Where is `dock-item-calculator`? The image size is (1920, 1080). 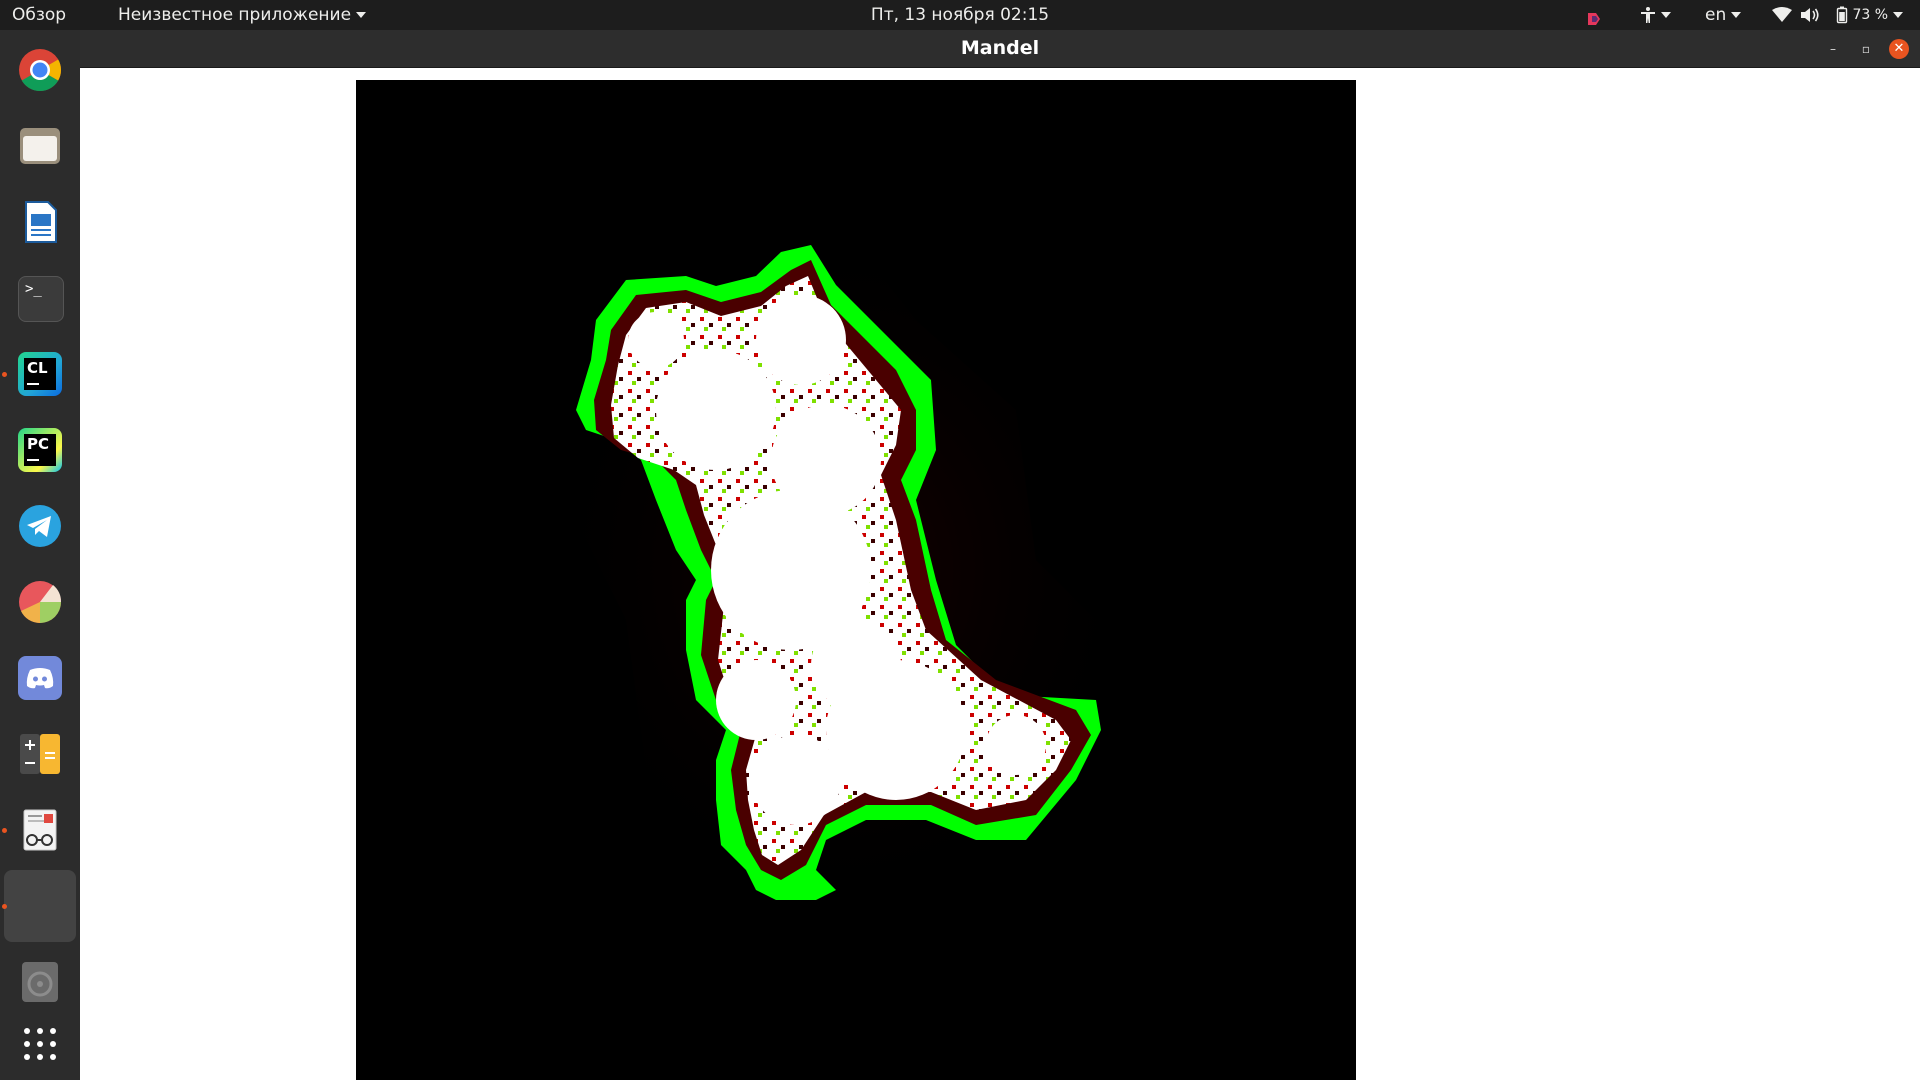
dock-item-calculator is located at coordinates (40, 754).